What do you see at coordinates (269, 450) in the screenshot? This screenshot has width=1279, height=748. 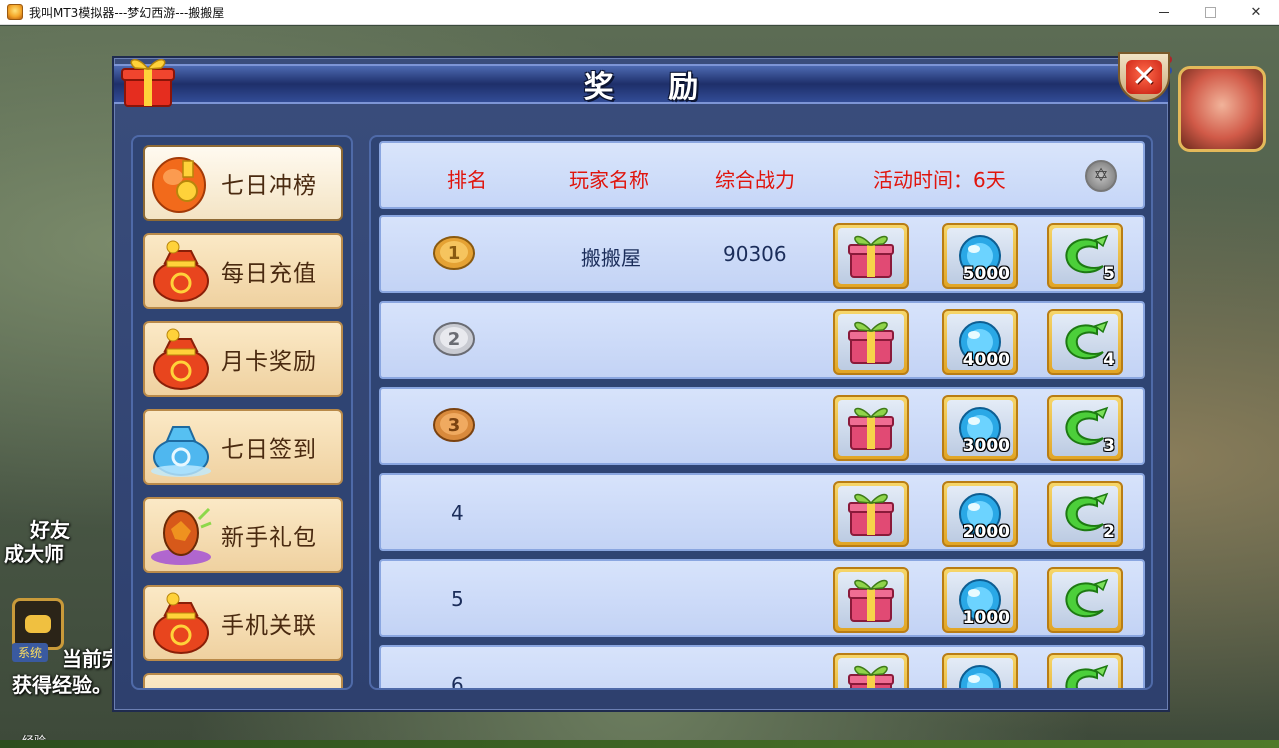 I see `menu-label: 七日签到` at bounding box center [269, 450].